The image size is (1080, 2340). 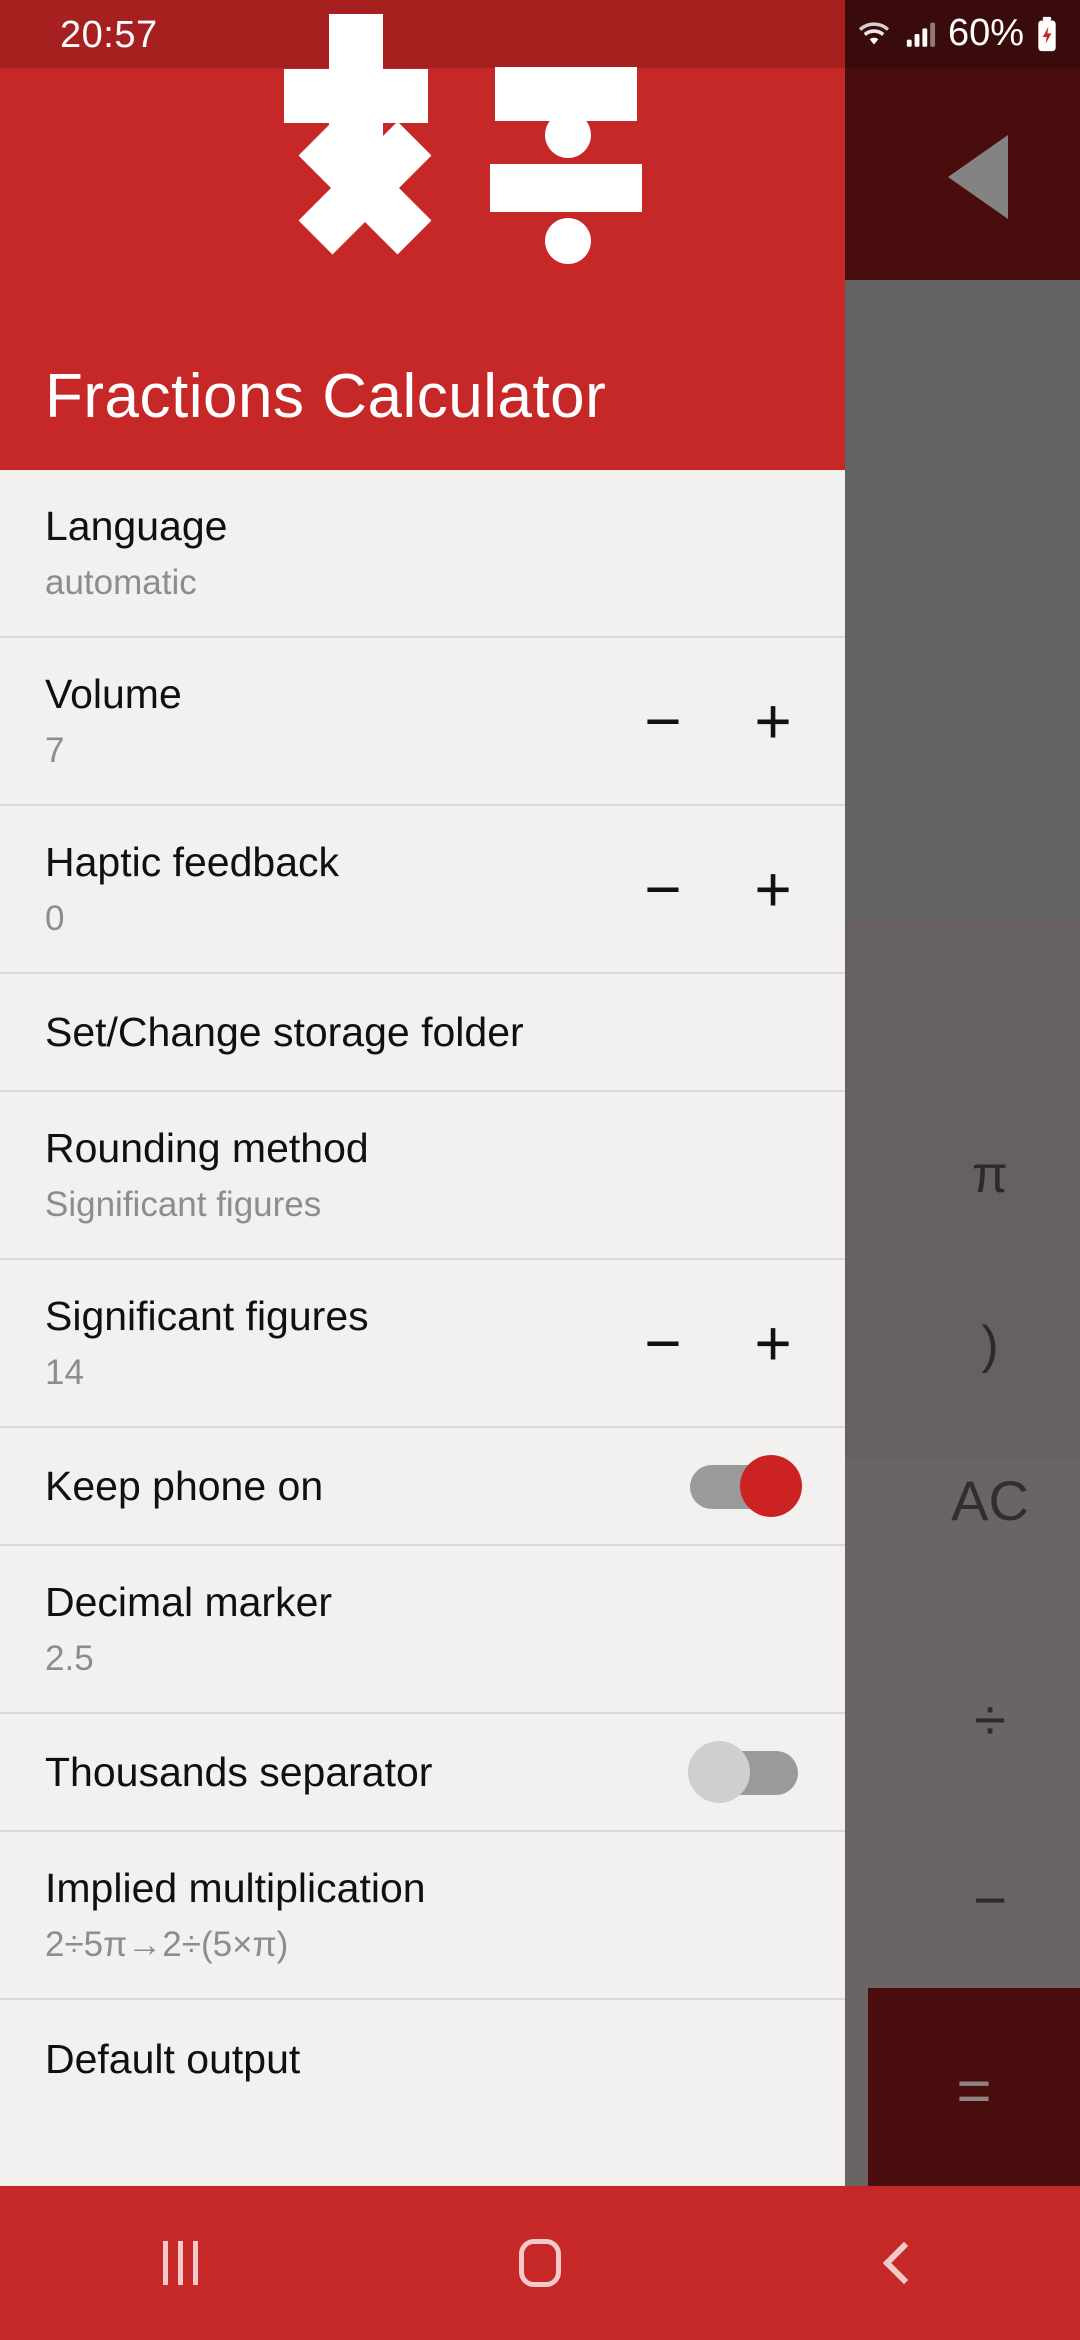 I want to click on status-bar-indicators: 60%, so click(x=957, y=33).